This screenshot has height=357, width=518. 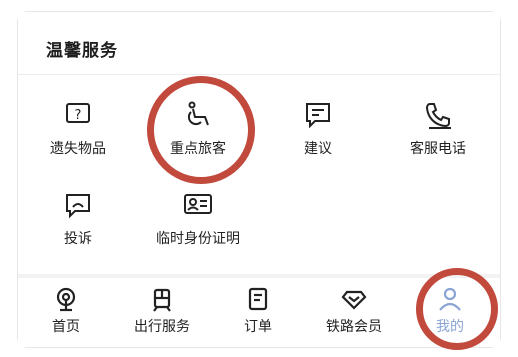 I want to click on service-phone: 客服电话, so click(x=438, y=129).